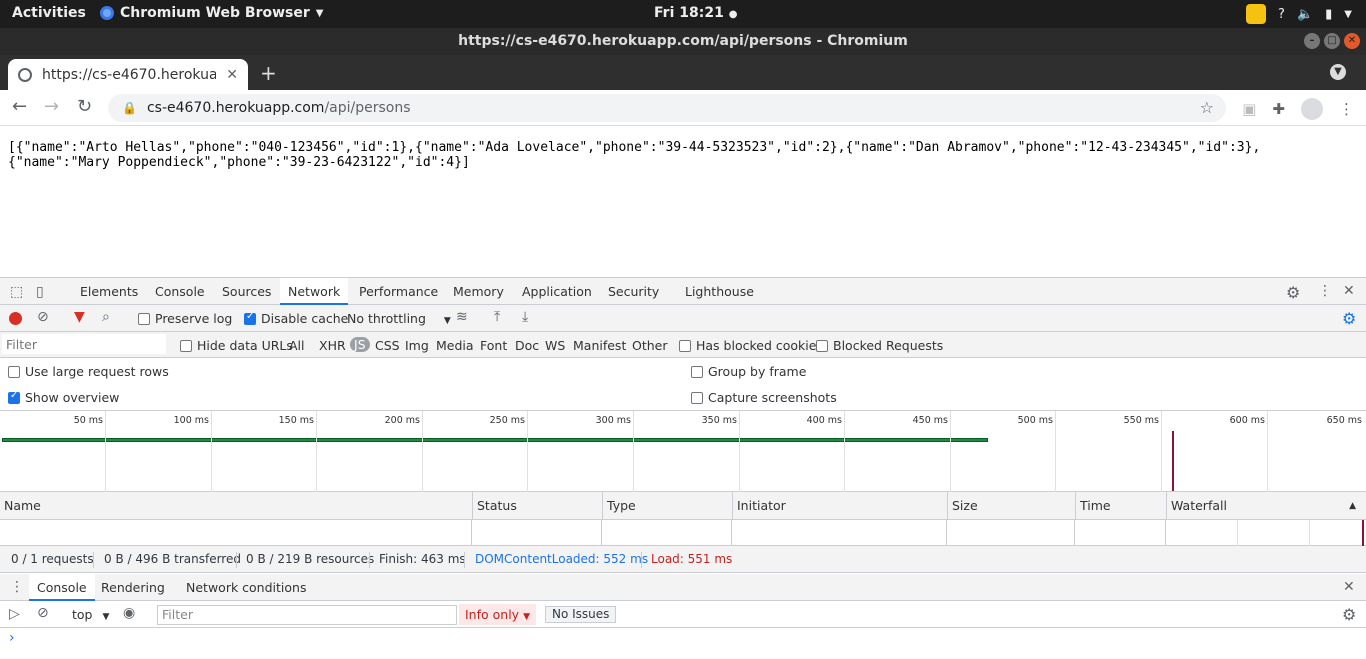 The image size is (1366, 659). Describe the element at coordinates (62, 587) in the screenshot. I see `drawer-tab-console: Console` at that location.